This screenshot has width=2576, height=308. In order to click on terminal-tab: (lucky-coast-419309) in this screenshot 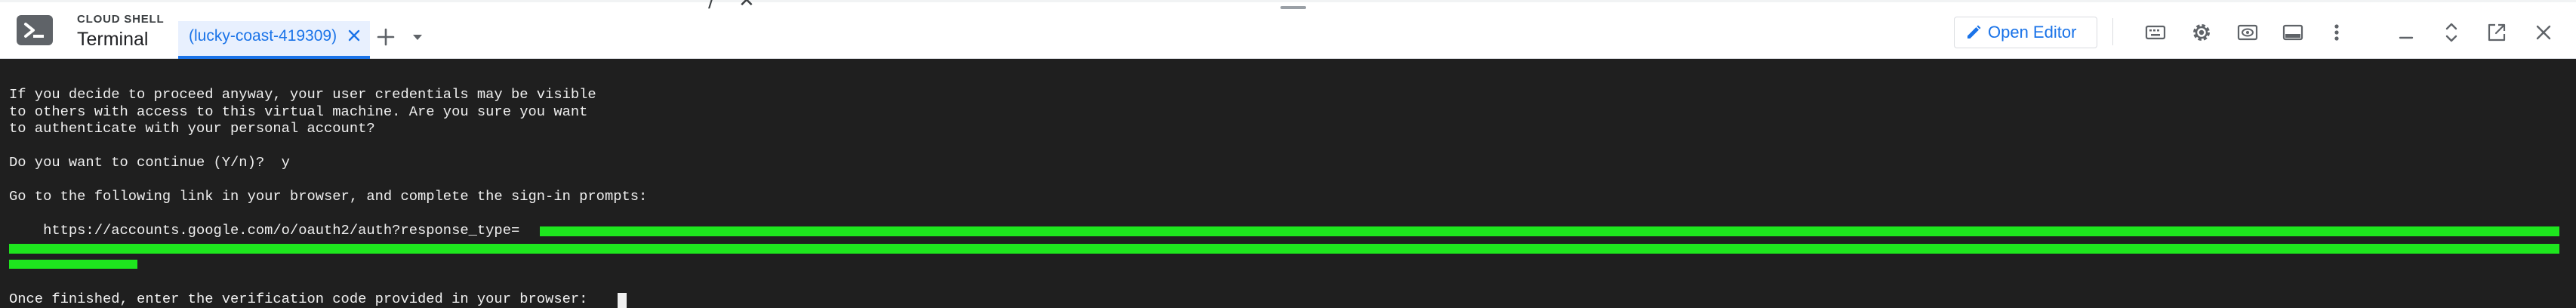, I will do `click(274, 40)`.